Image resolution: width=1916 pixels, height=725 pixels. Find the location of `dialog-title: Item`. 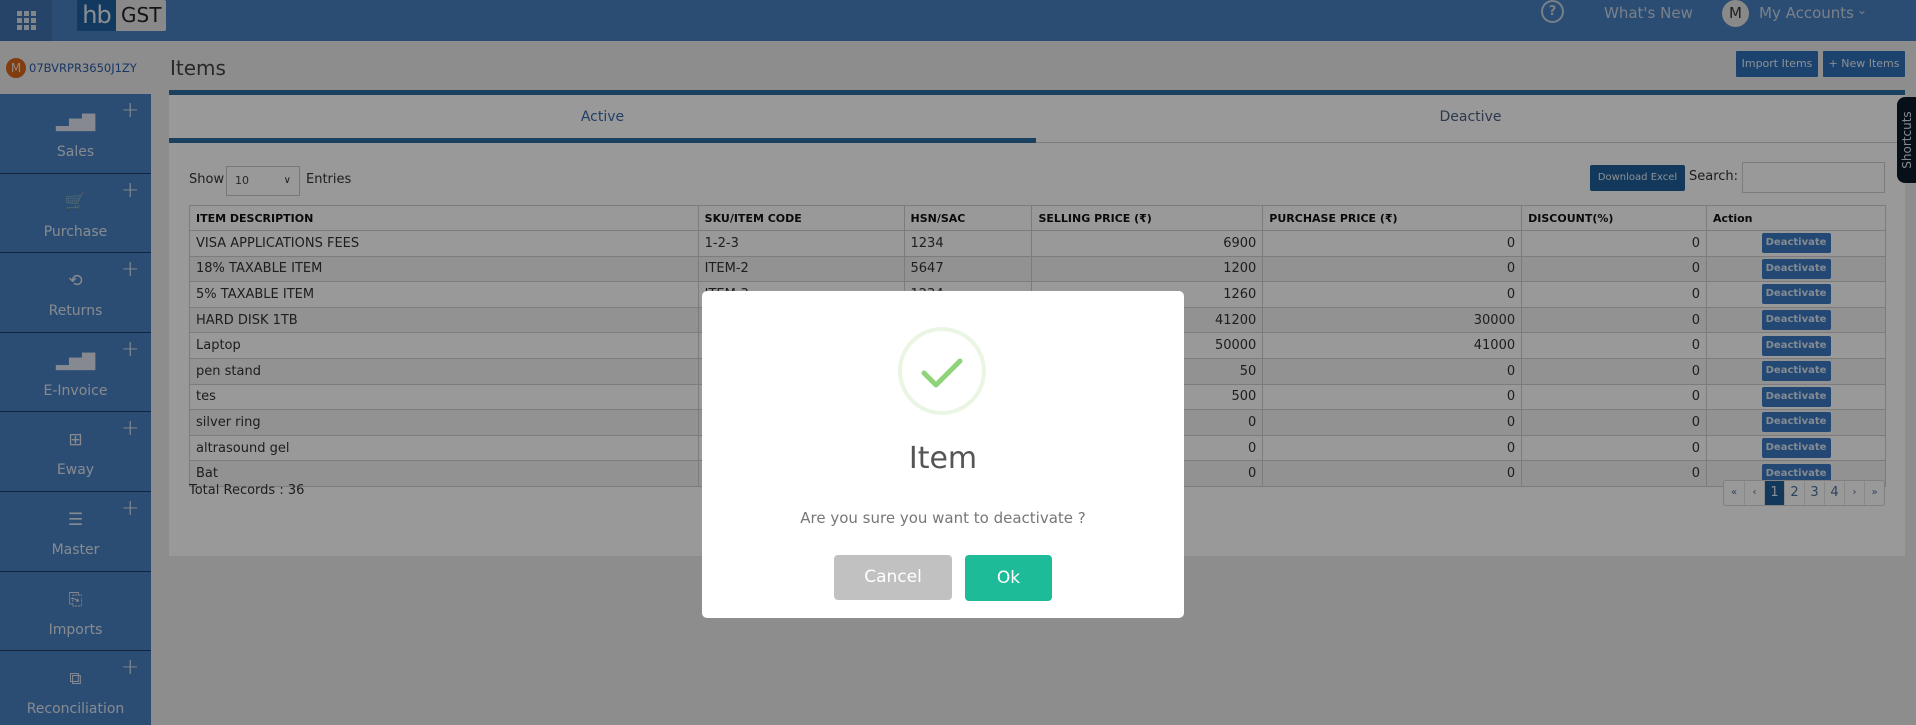

dialog-title: Item is located at coordinates (943, 458).